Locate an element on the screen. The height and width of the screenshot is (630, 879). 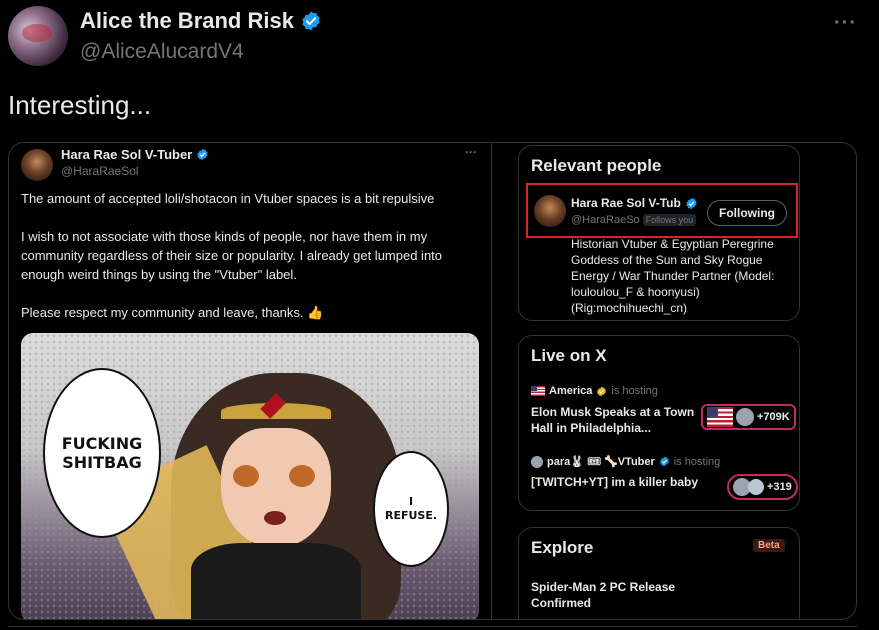
follows-you-badge: Follows you is located at coordinates (669, 220).